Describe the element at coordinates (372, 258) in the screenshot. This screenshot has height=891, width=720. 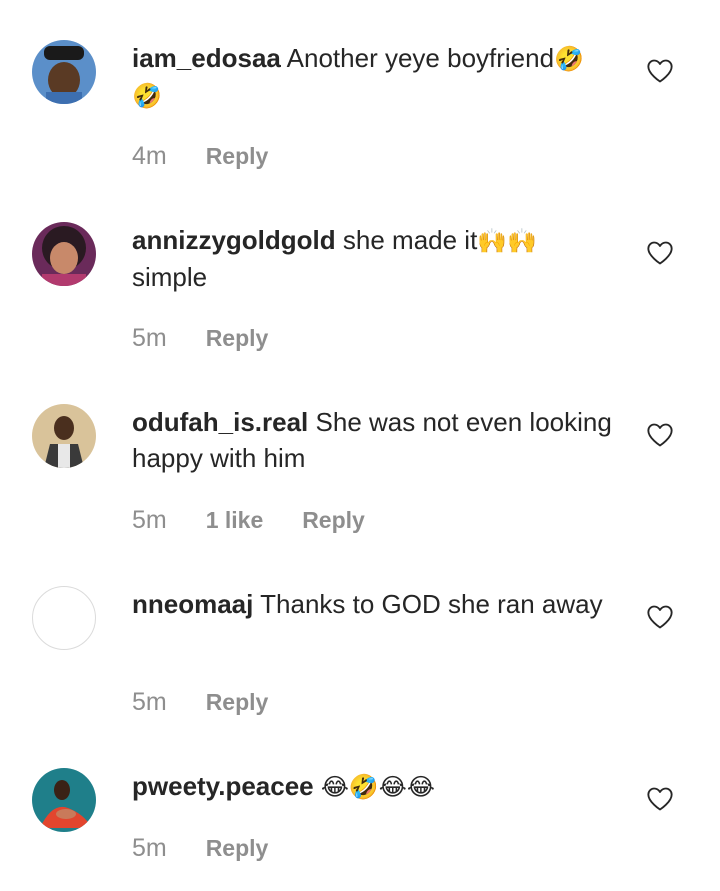
I see `comment-body: annizzygoldgold she made it🙌🙌 simple` at that location.